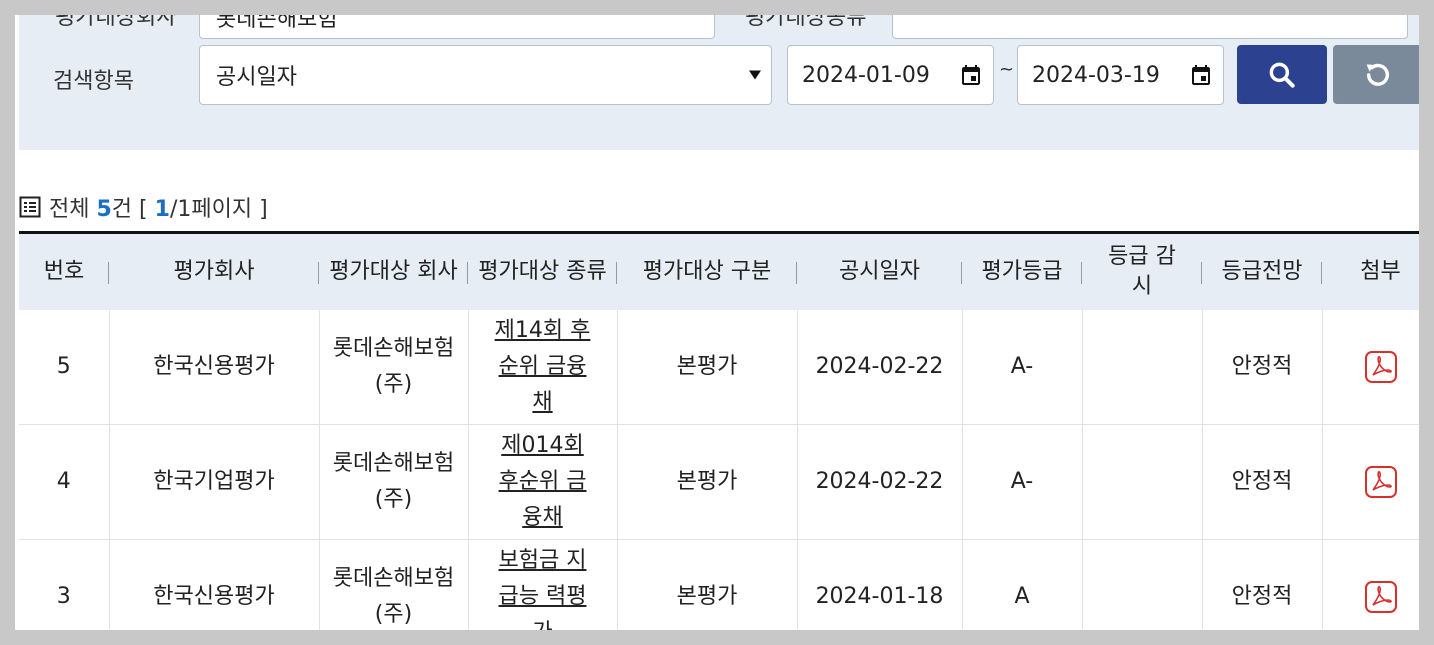  Describe the element at coordinates (1142, 270) in the screenshot. I see `header-watch: 등급 감시` at that location.